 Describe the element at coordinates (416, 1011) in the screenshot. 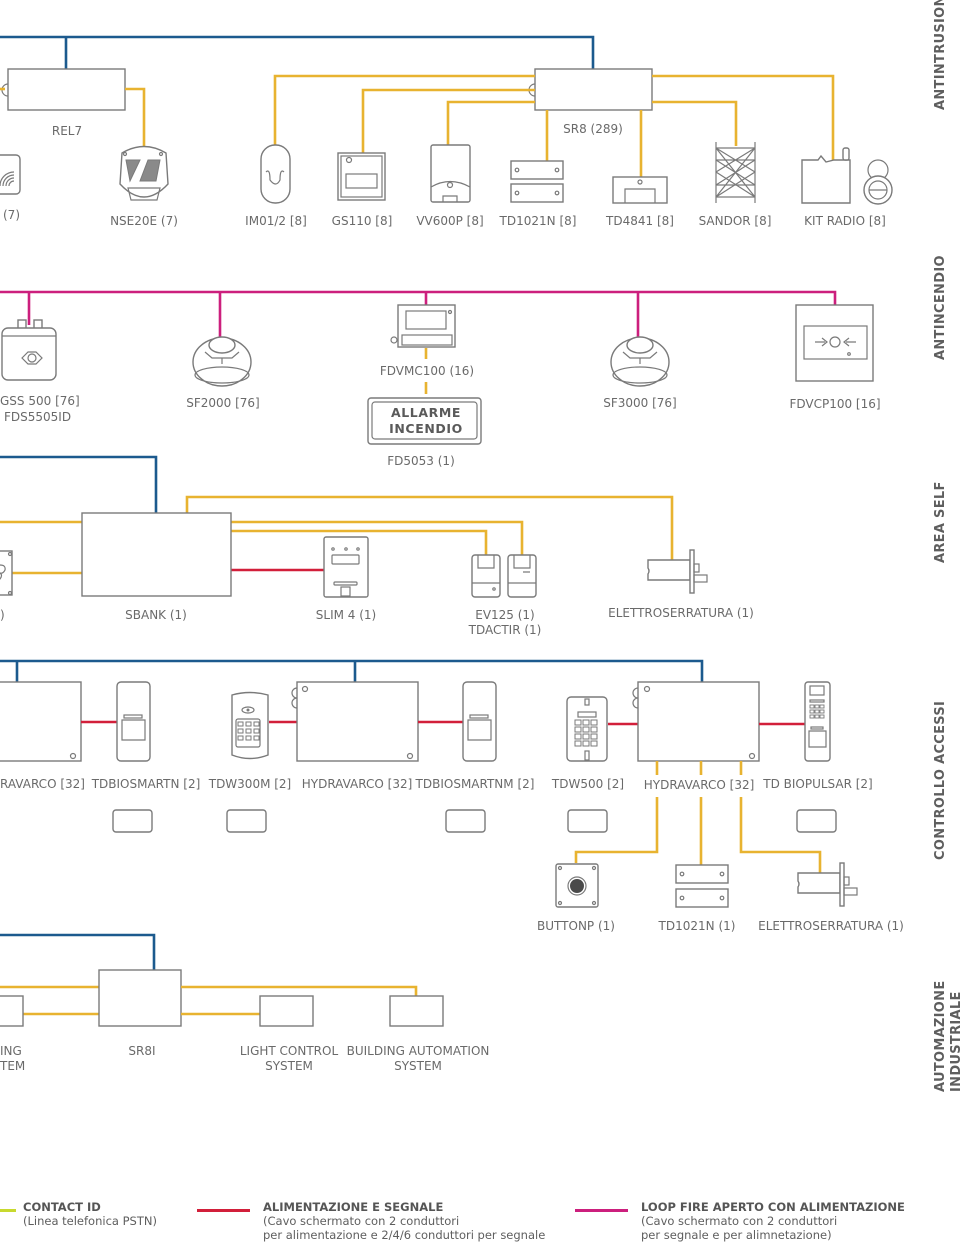

I see `building-automation-device` at that location.